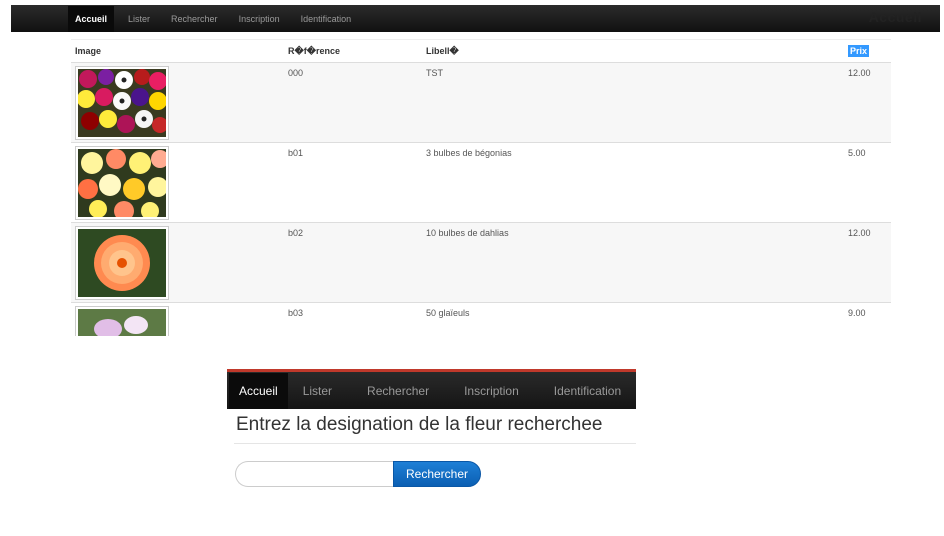  I want to click on table-row: 000 TST 12.00, so click(481, 102).